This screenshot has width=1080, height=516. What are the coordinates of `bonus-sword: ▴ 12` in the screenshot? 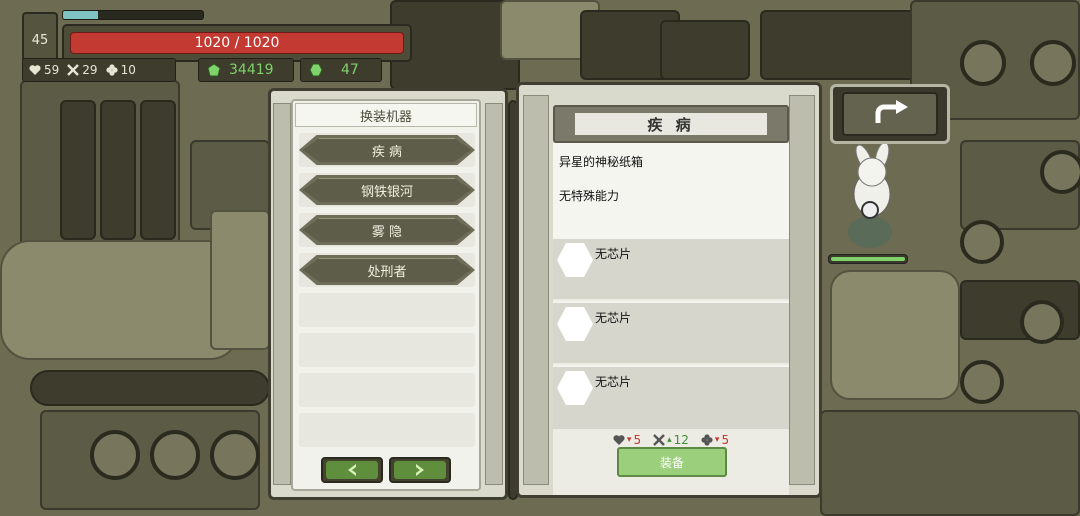 It's located at (671, 440).